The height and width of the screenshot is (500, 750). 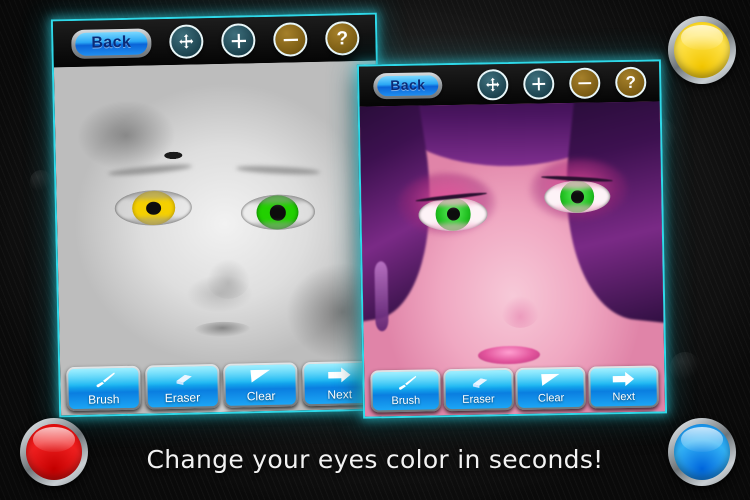 I want to click on woman-earring, so click(x=381, y=296).